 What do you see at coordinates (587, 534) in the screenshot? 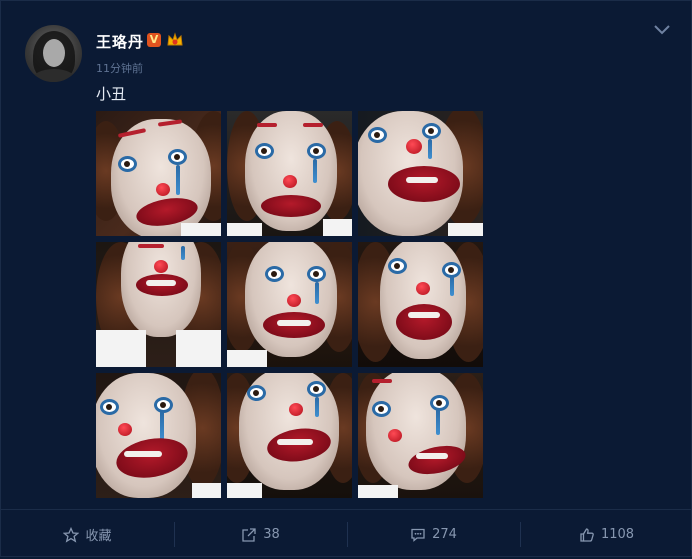
I see `thumbs-up-icon` at bounding box center [587, 534].